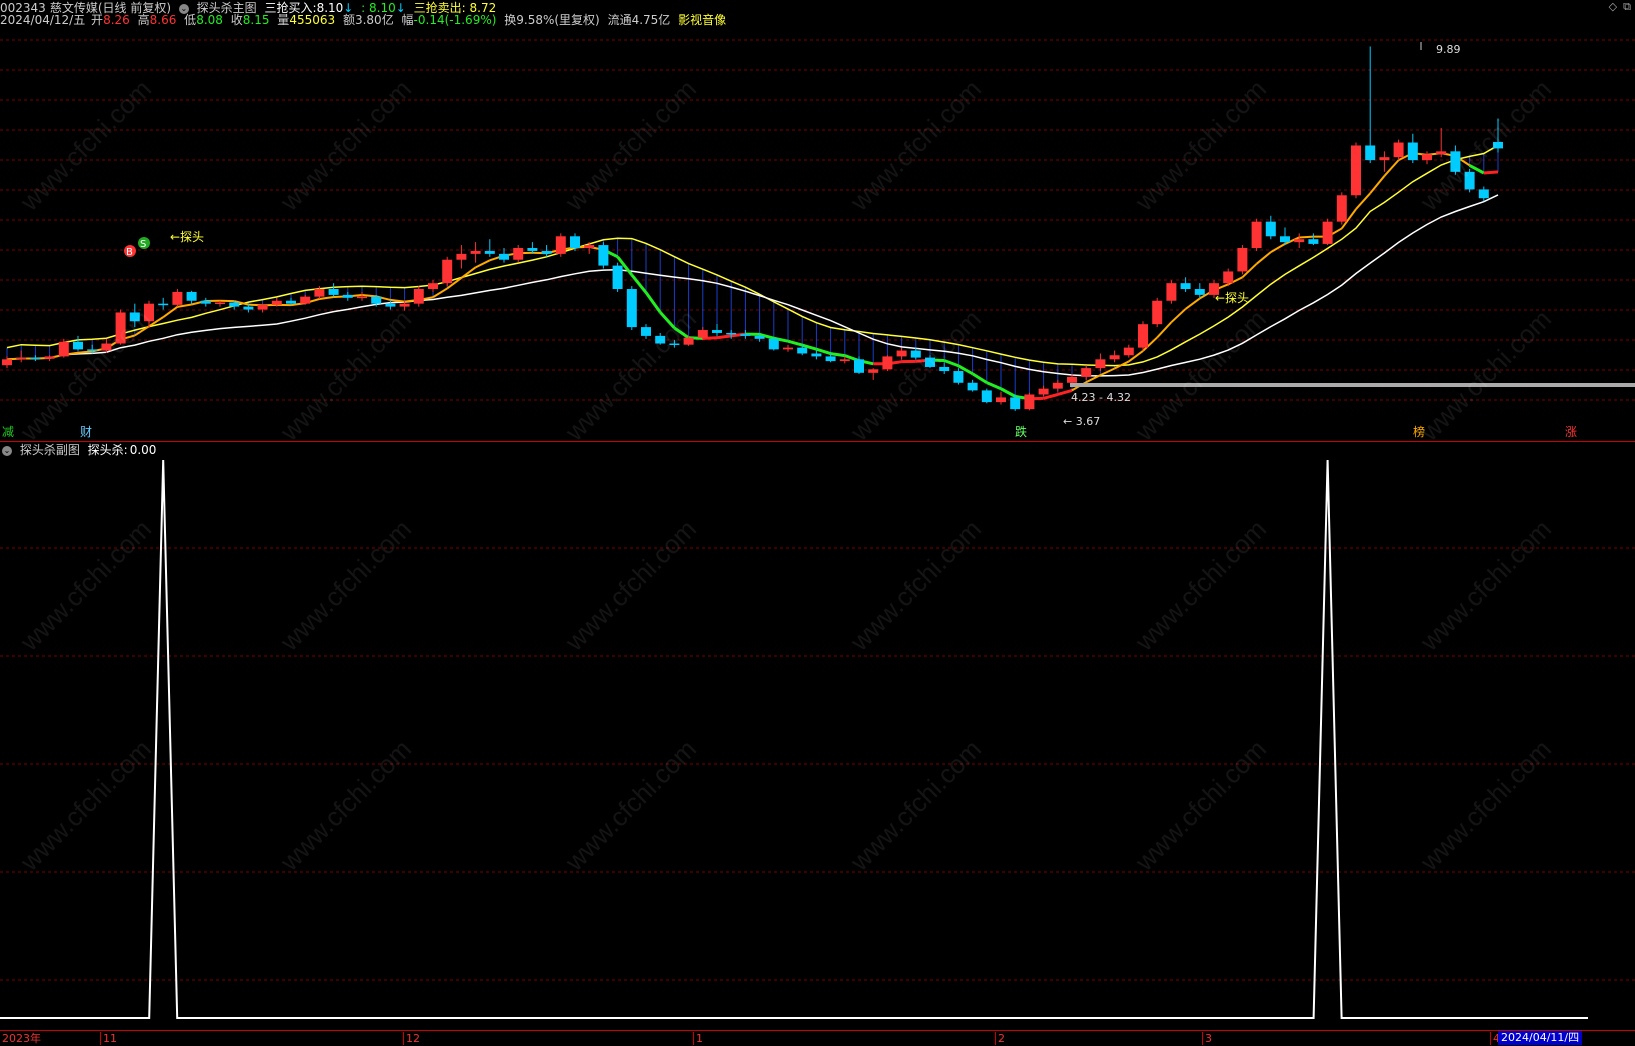 This screenshot has width=1635, height=1046. Describe the element at coordinates (1571, 432) in the screenshot. I see `event-marker-rise: 涨` at that location.